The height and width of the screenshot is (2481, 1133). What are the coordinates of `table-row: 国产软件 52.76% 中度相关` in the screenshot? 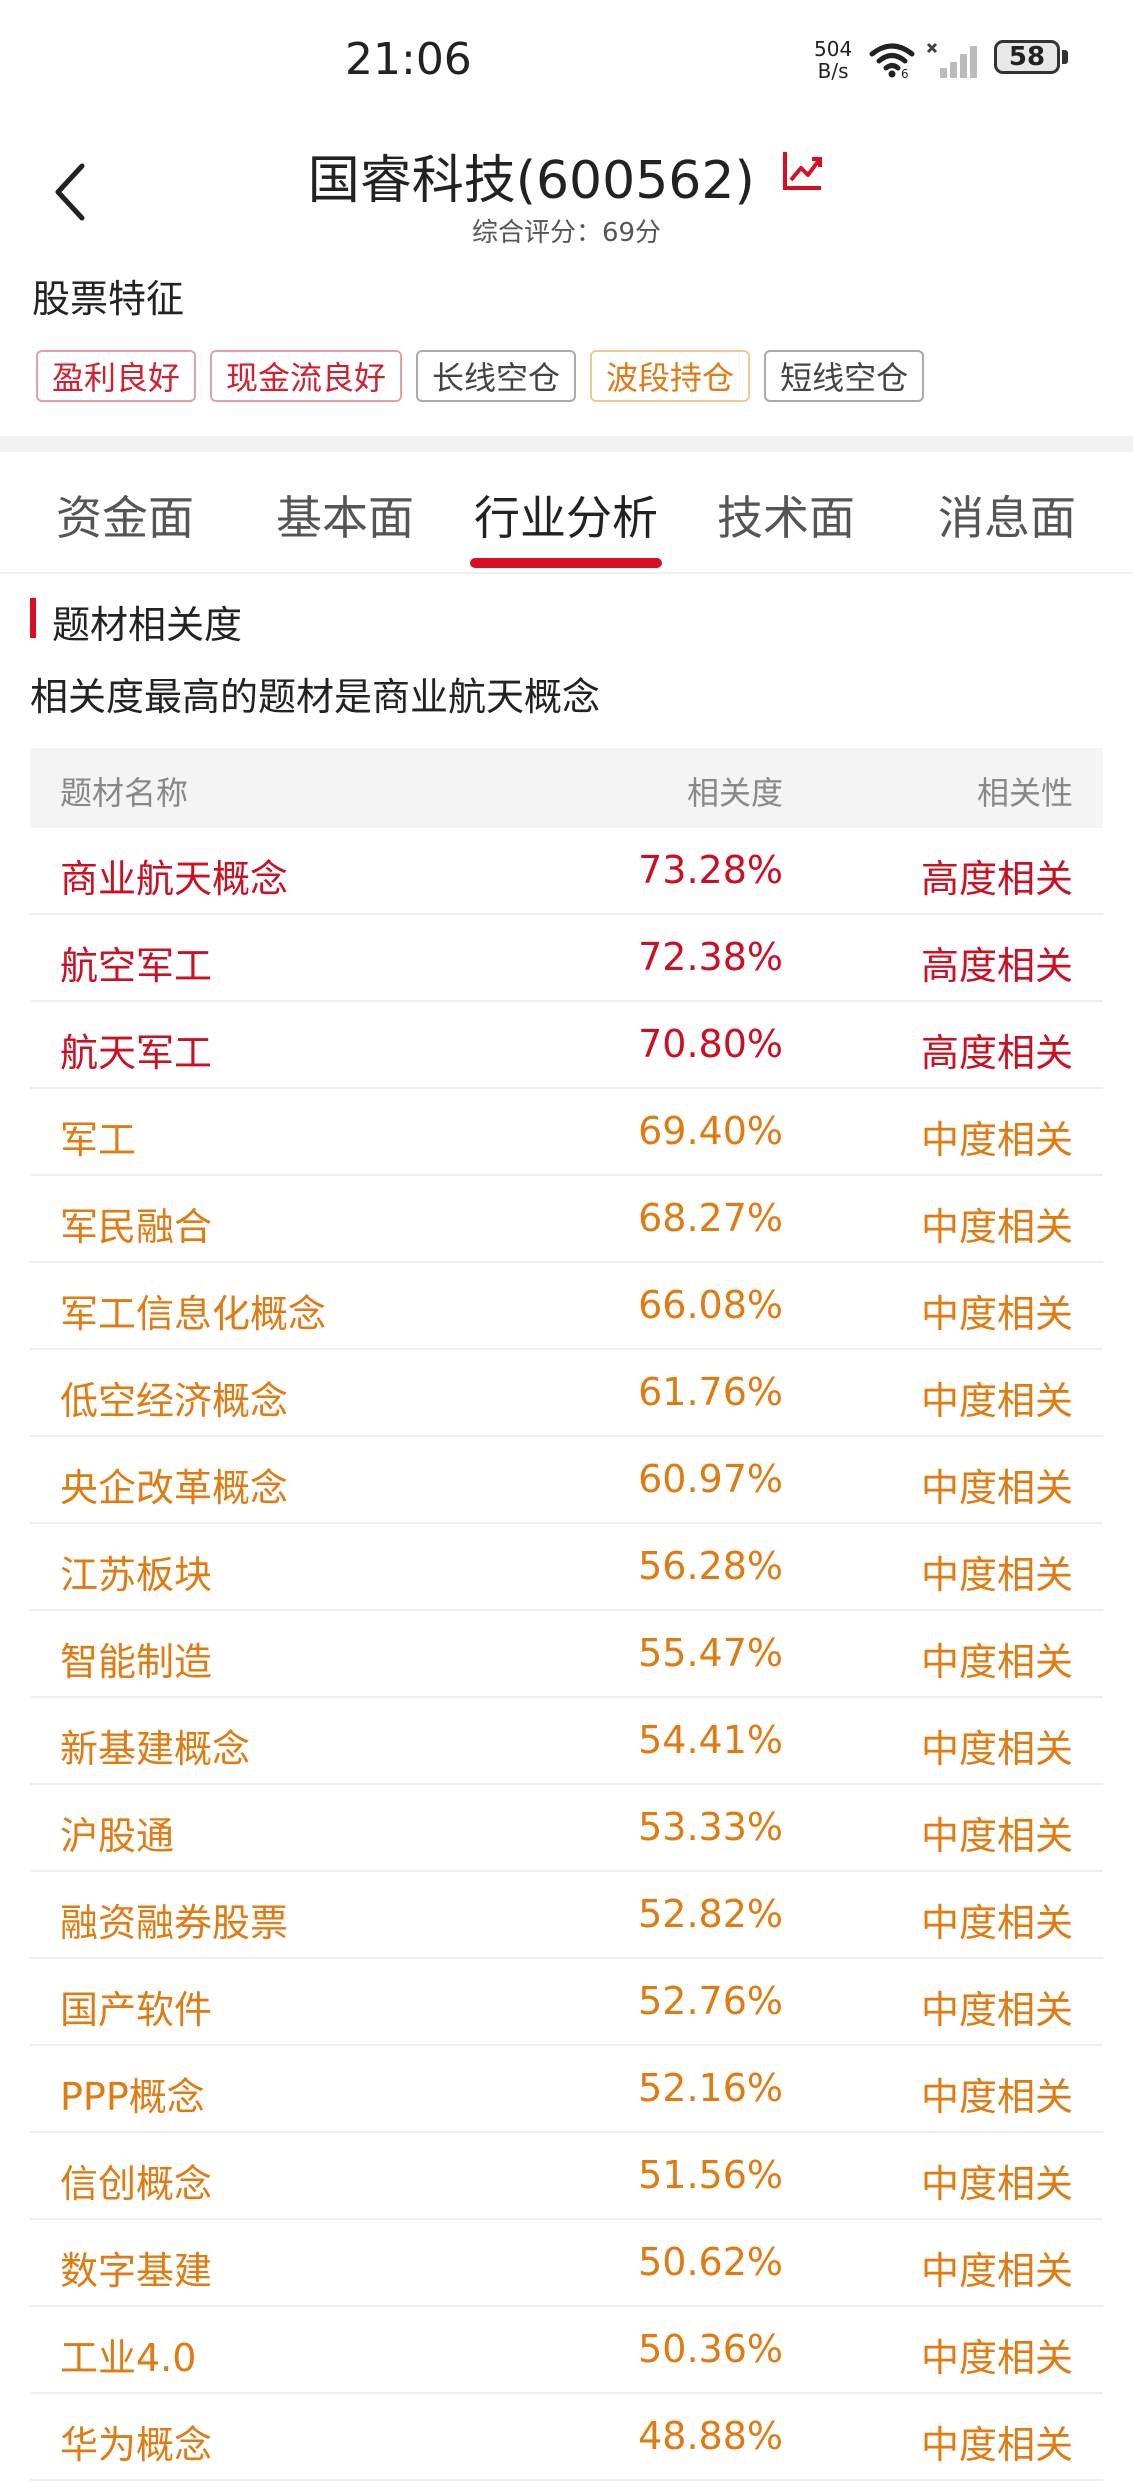 It's located at (566, 2002).